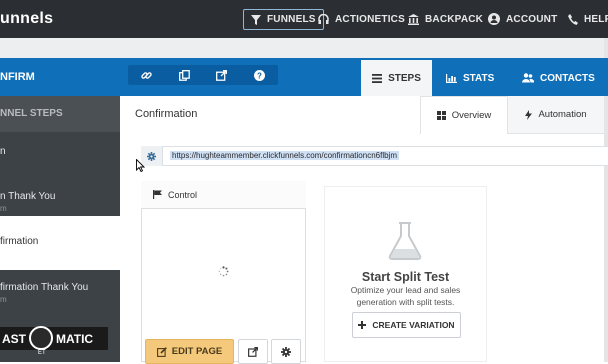  I want to click on watermark-text-left: AST, so click(14, 338).